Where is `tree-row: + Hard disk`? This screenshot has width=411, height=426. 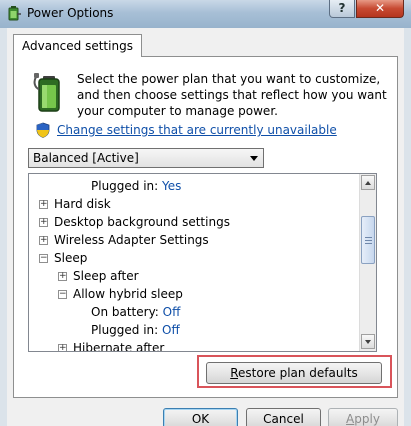 tree-row: + Hard disk is located at coordinates (75, 204).